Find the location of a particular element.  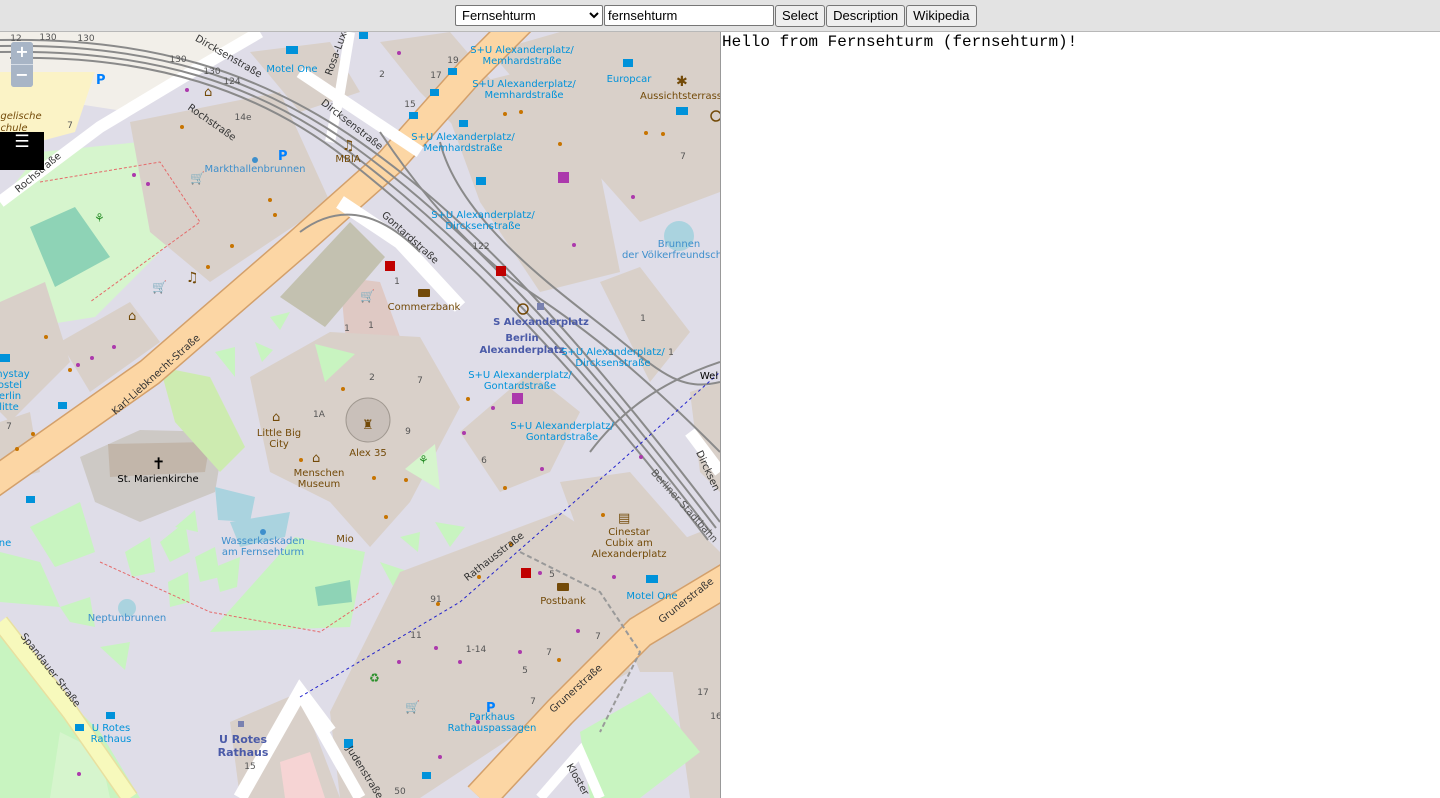

label-su-dircksen: S+U Alexanderplatz/ is located at coordinates (613, 352).